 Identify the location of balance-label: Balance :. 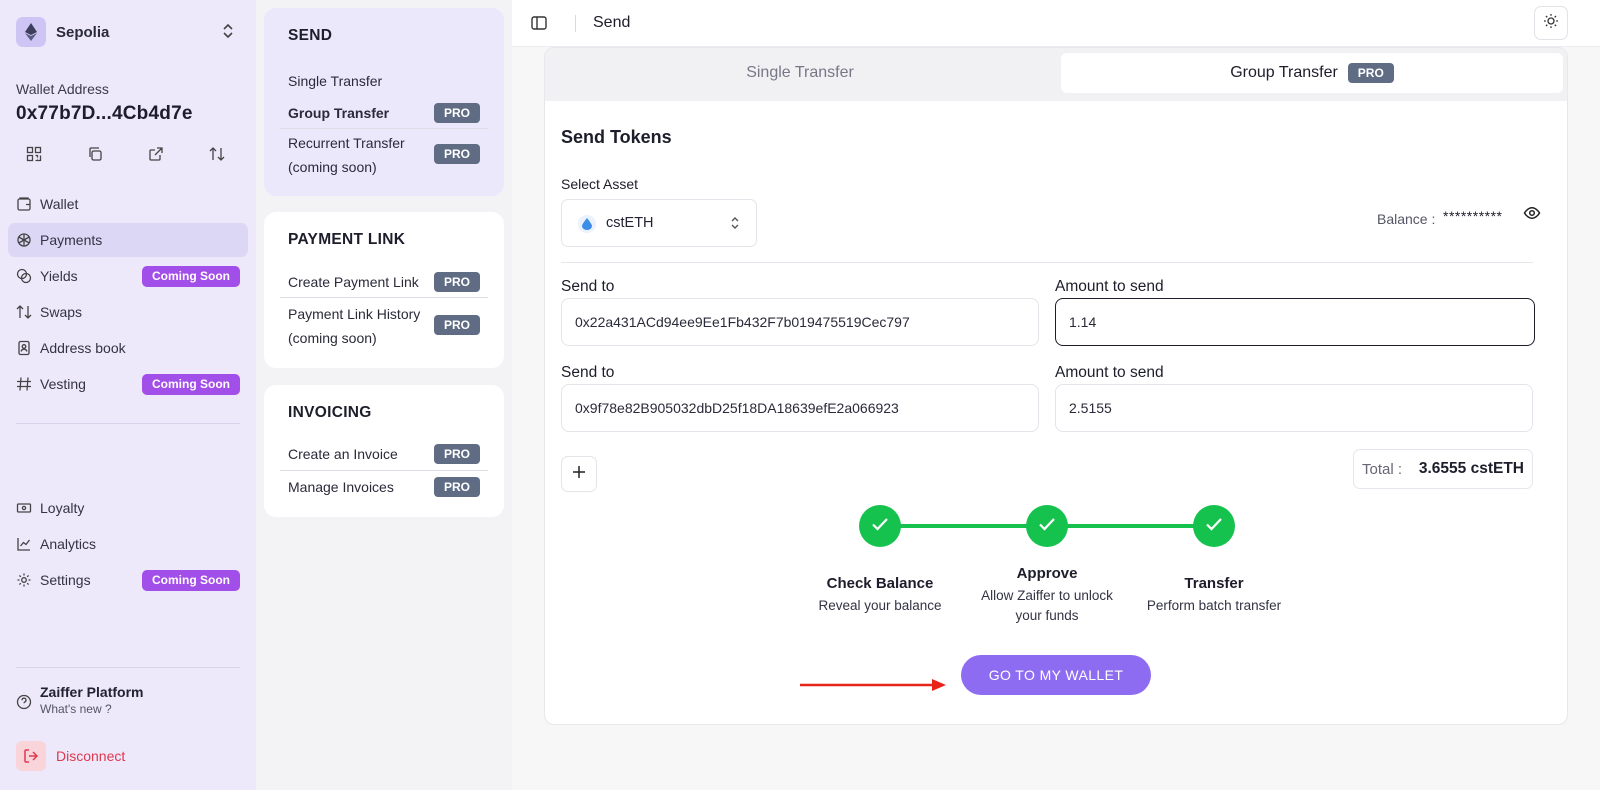
(1406, 219).